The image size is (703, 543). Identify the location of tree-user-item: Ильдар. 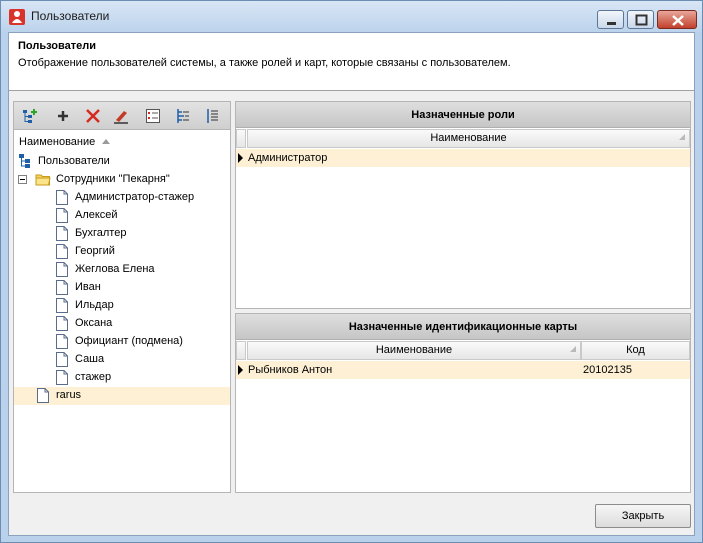
(122, 306).